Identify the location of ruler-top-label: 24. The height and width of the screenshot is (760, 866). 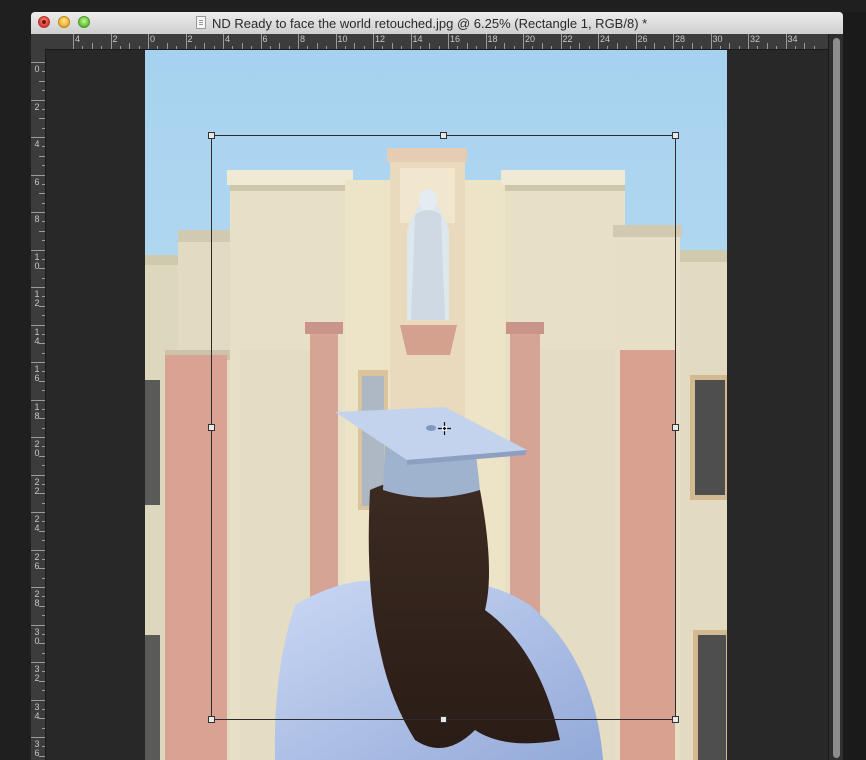
(605, 39).